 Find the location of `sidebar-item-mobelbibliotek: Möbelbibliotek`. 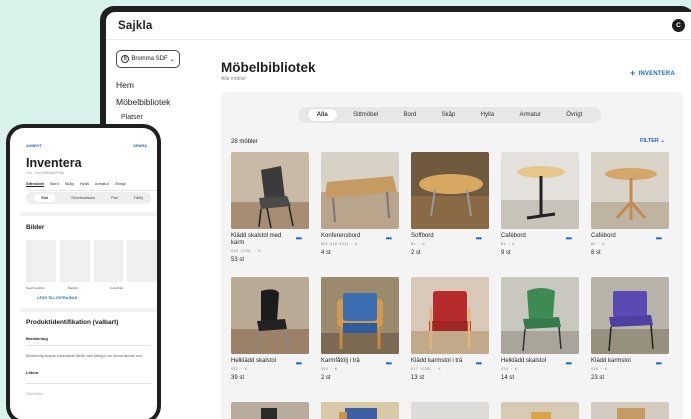

sidebar-item-mobelbibliotek: Möbelbibliotek is located at coordinates (143, 102).